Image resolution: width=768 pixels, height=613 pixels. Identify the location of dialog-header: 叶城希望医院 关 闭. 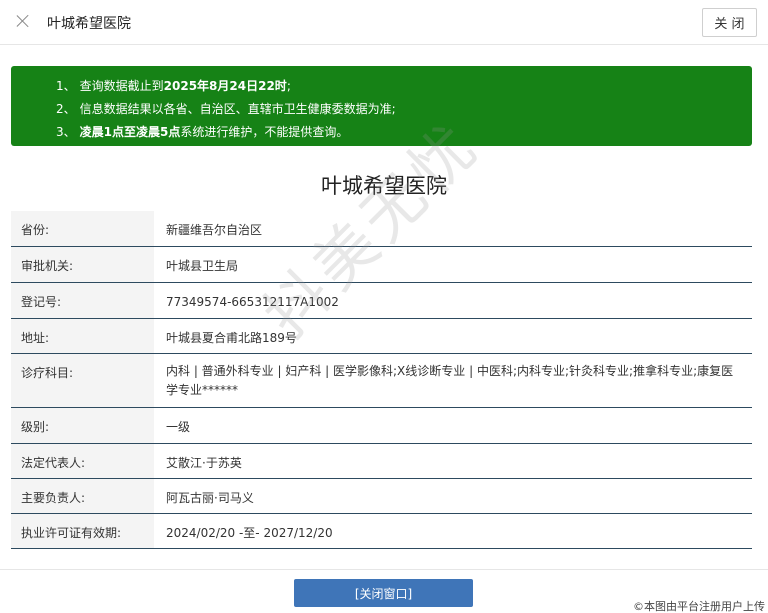
(384, 22).